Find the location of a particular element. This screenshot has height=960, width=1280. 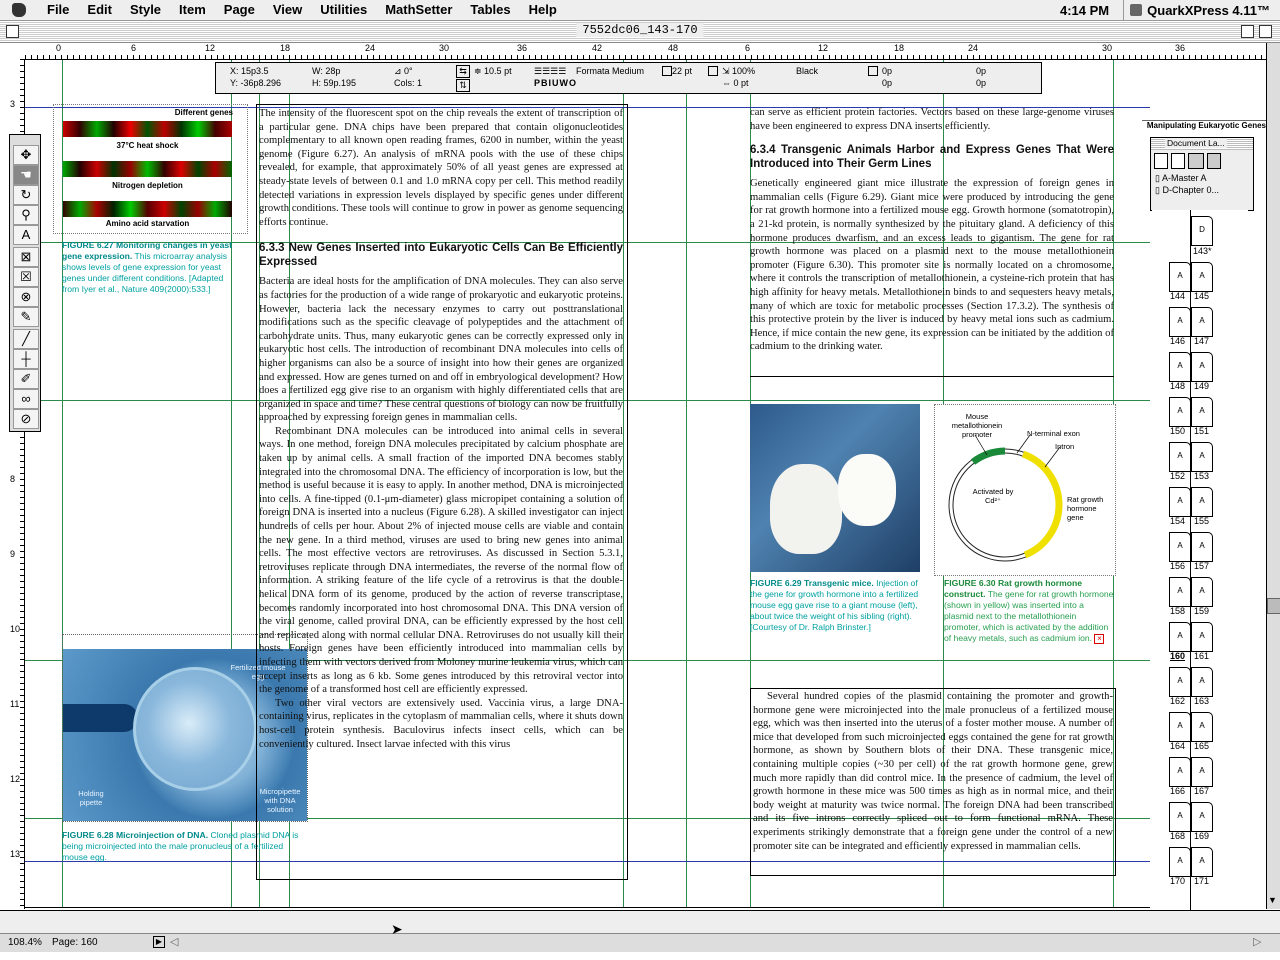

bezier-picture-tool-icon: ✎ is located at coordinates (26, 317).